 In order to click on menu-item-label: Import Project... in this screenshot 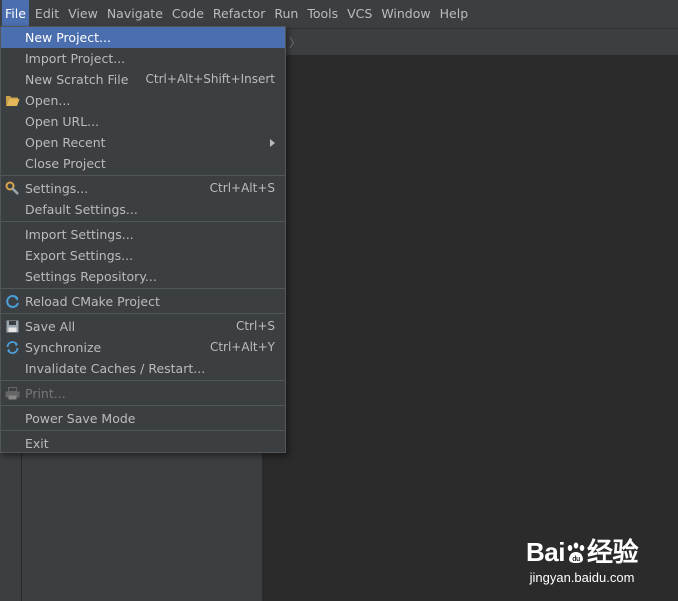, I will do `click(75, 58)`.